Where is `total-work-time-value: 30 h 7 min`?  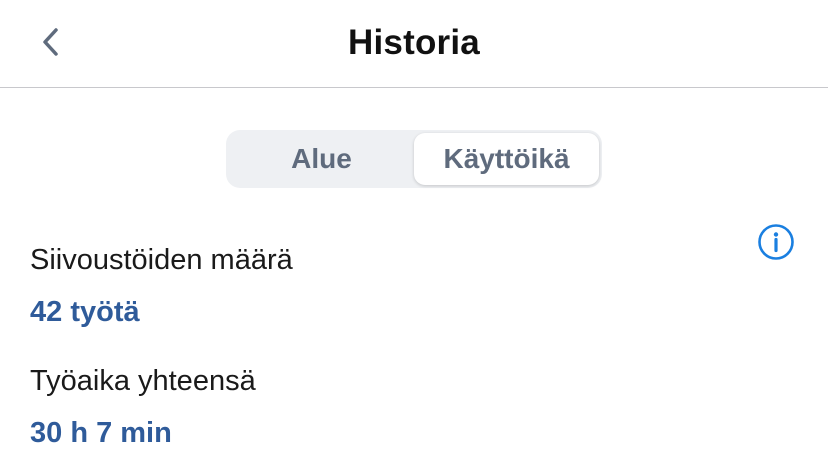 total-work-time-value: 30 h 7 min is located at coordinates (101, 433).